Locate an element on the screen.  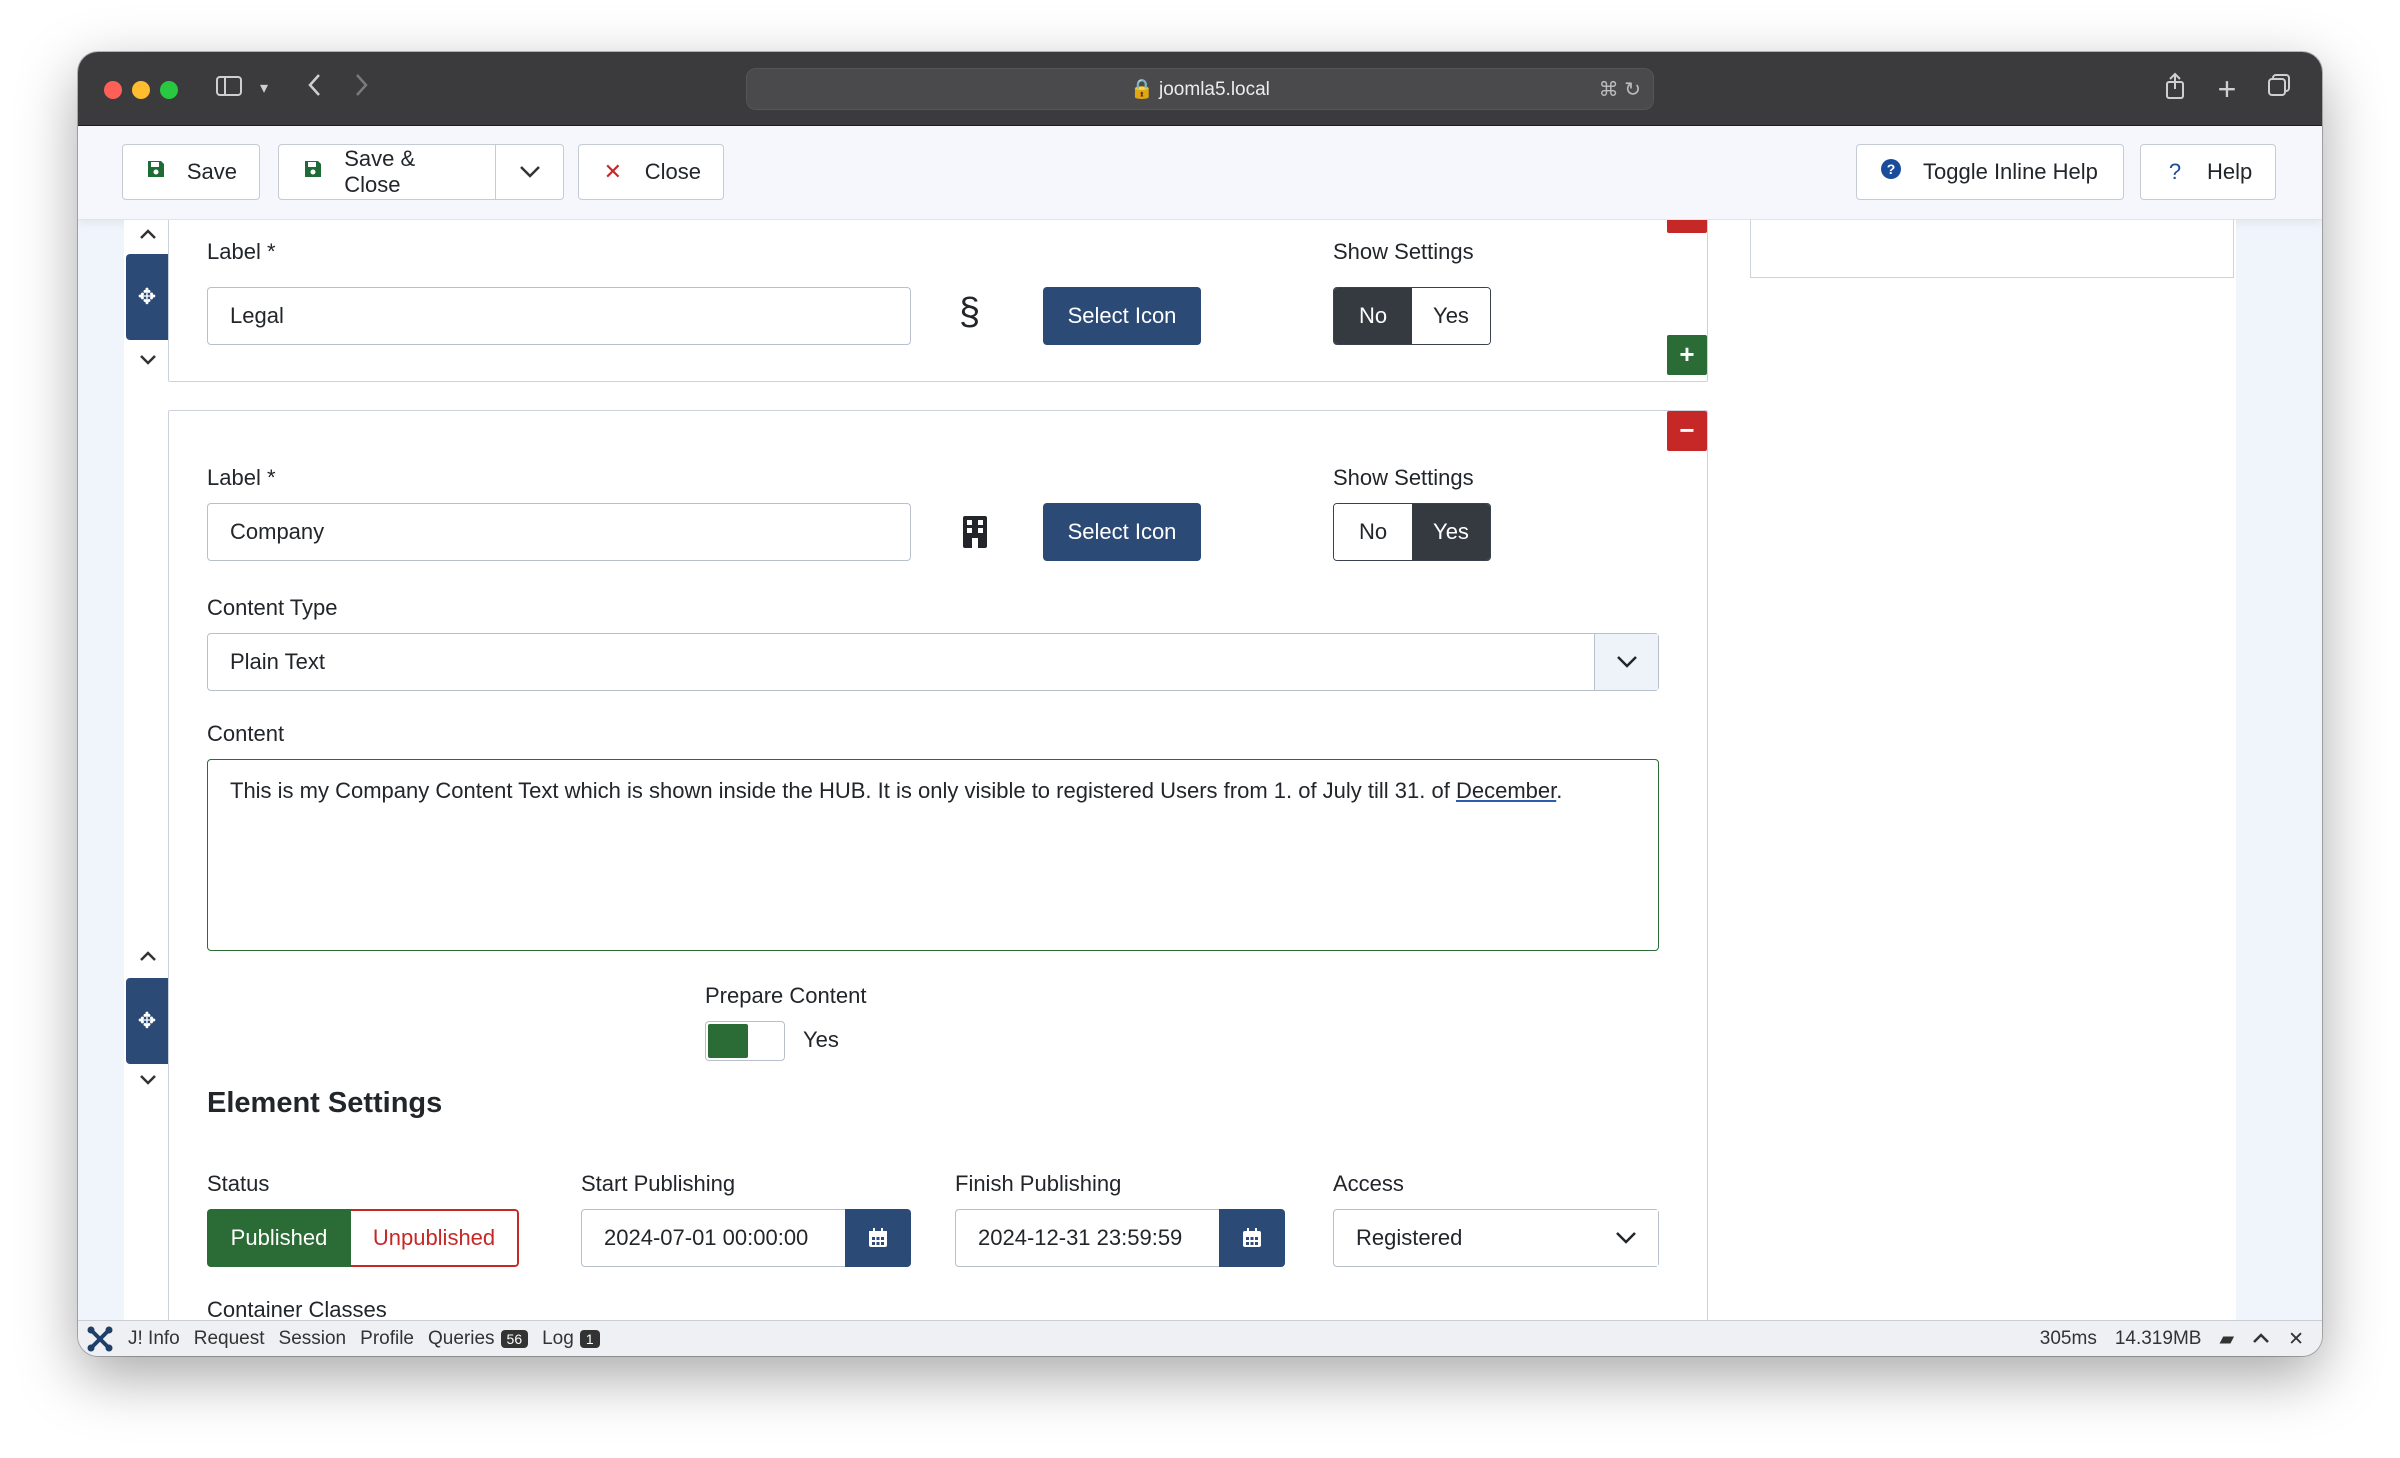
calendar-icon is located at coordinates (878, 1237).